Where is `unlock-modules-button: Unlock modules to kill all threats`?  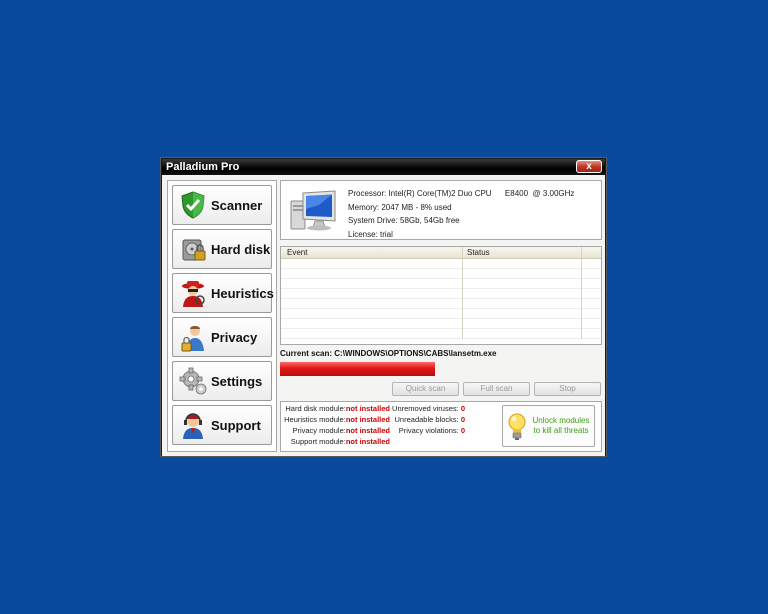
unlock-modules-button: Unlock modules to kill all threats is located at coordinates (548, 426).